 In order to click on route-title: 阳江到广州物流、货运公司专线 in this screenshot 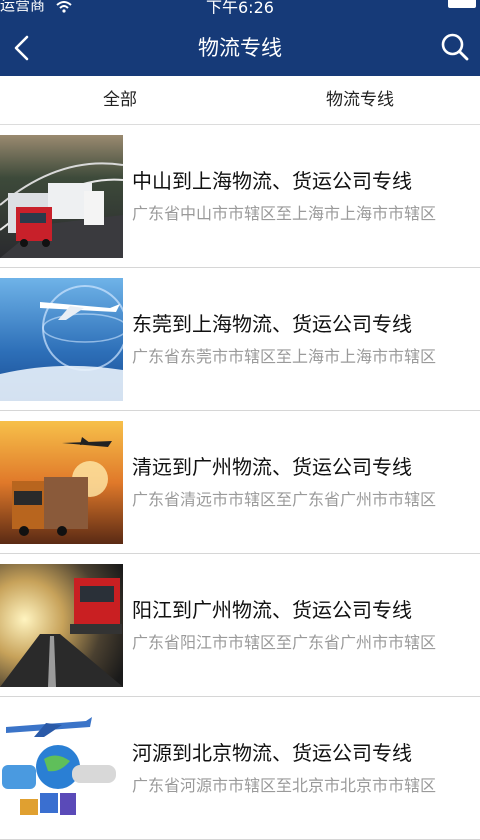, I will do `click(272, 610)`.